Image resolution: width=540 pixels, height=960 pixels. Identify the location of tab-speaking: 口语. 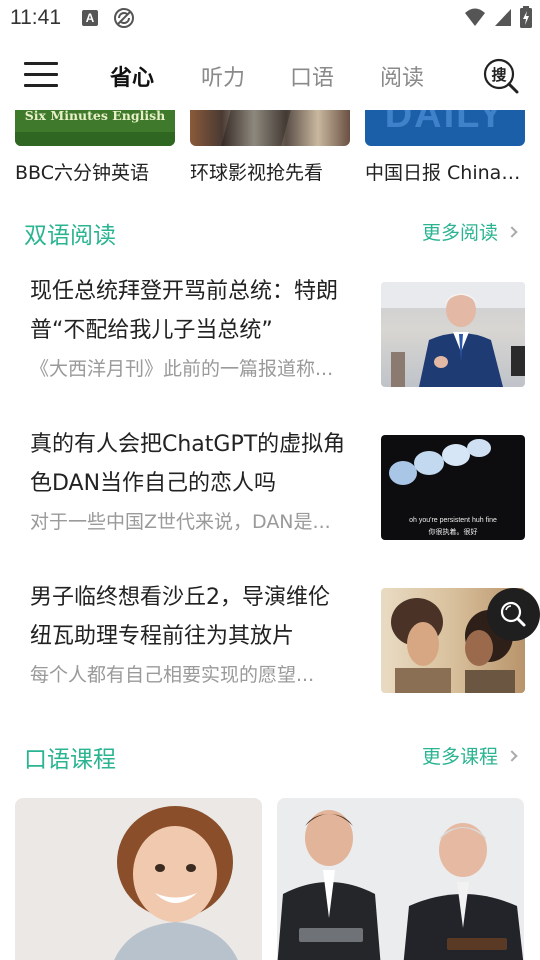
(312, 76).